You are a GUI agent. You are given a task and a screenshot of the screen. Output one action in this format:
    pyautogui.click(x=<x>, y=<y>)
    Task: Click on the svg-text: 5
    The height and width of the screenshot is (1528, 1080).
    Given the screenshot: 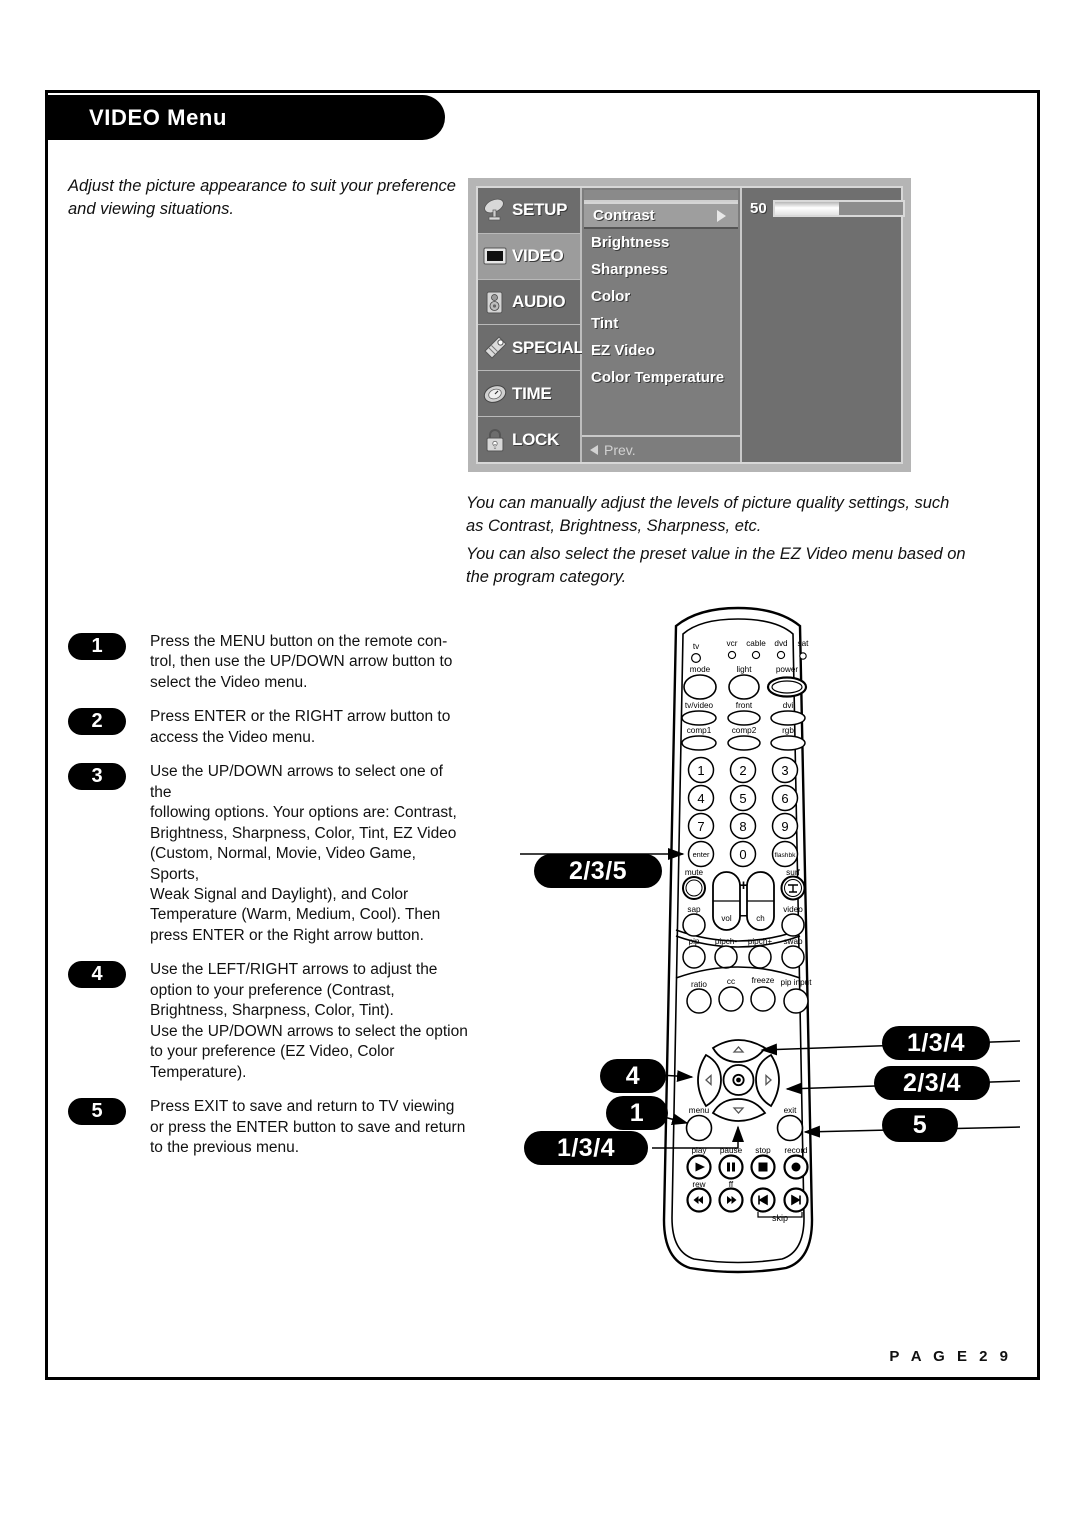 What is the action you would take?
    pyautogui.click(x=742, y=798)
    